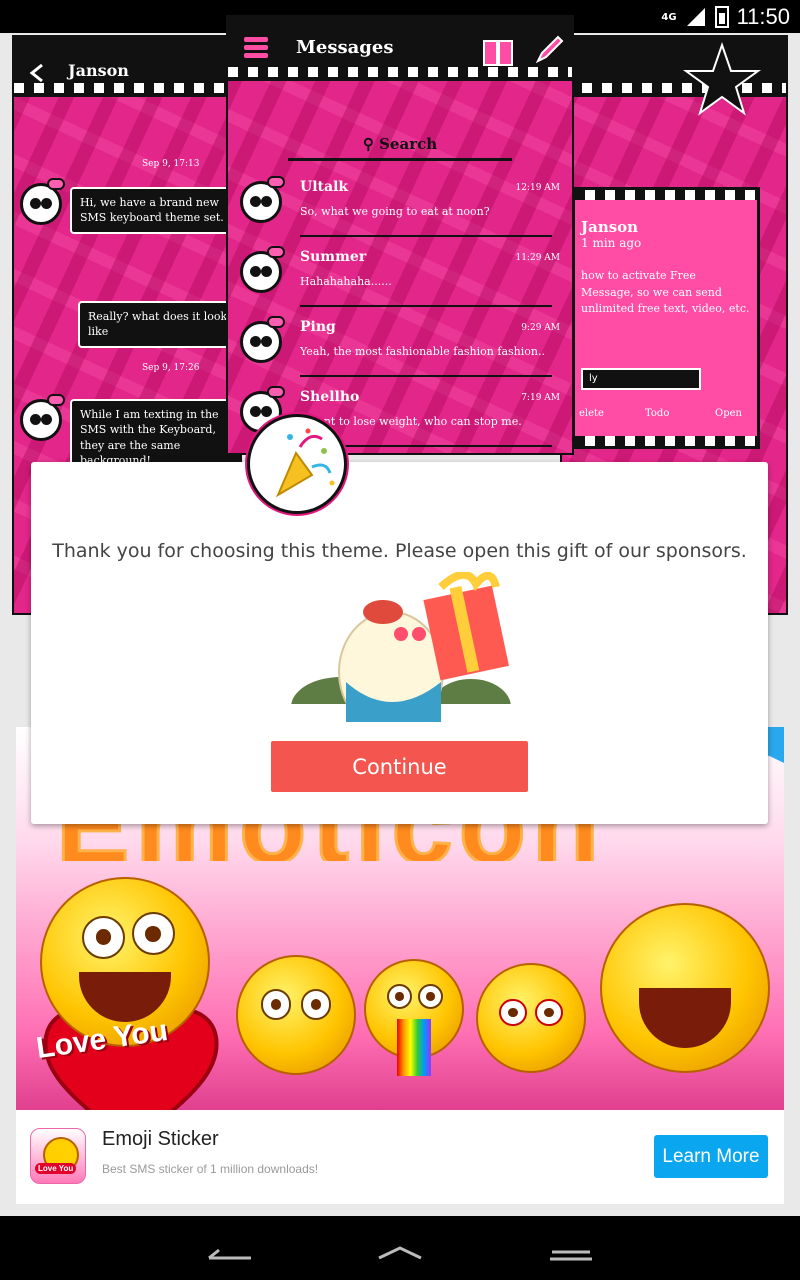 The width and height of the screenshot is (800, 1280). What do you see at coordinates (728, 413) in the screenshot?
I see `open-action: Open` at bounding box center [728, 413].